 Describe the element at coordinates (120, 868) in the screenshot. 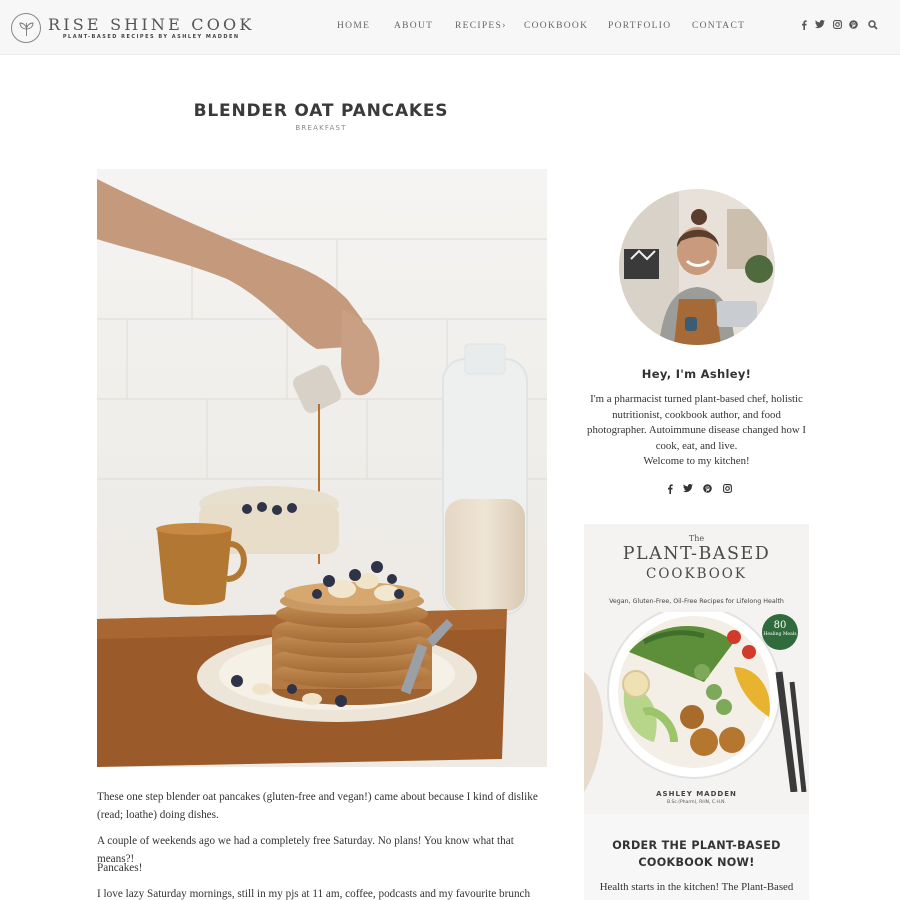

I see `post-paragraph: Pancakes!` at that location.